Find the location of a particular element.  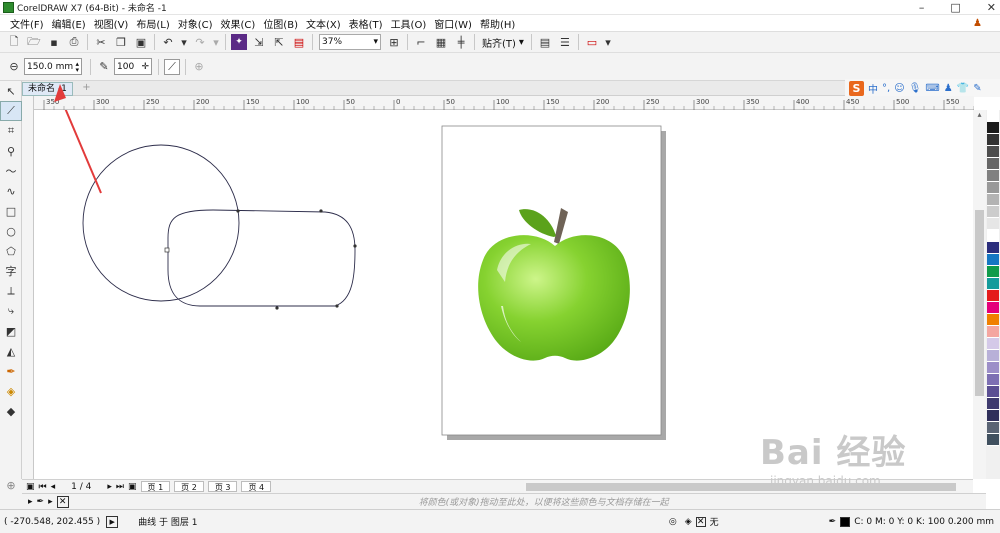

color-proofing-icon: ◎ is located at coordinates (673, 522).